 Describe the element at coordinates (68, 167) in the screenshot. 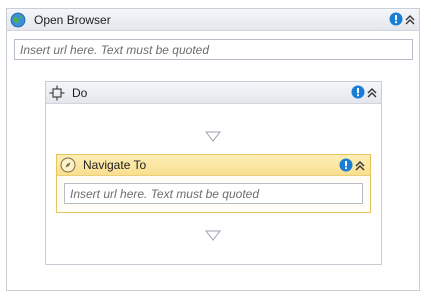

I see `compass-icon` at that location.